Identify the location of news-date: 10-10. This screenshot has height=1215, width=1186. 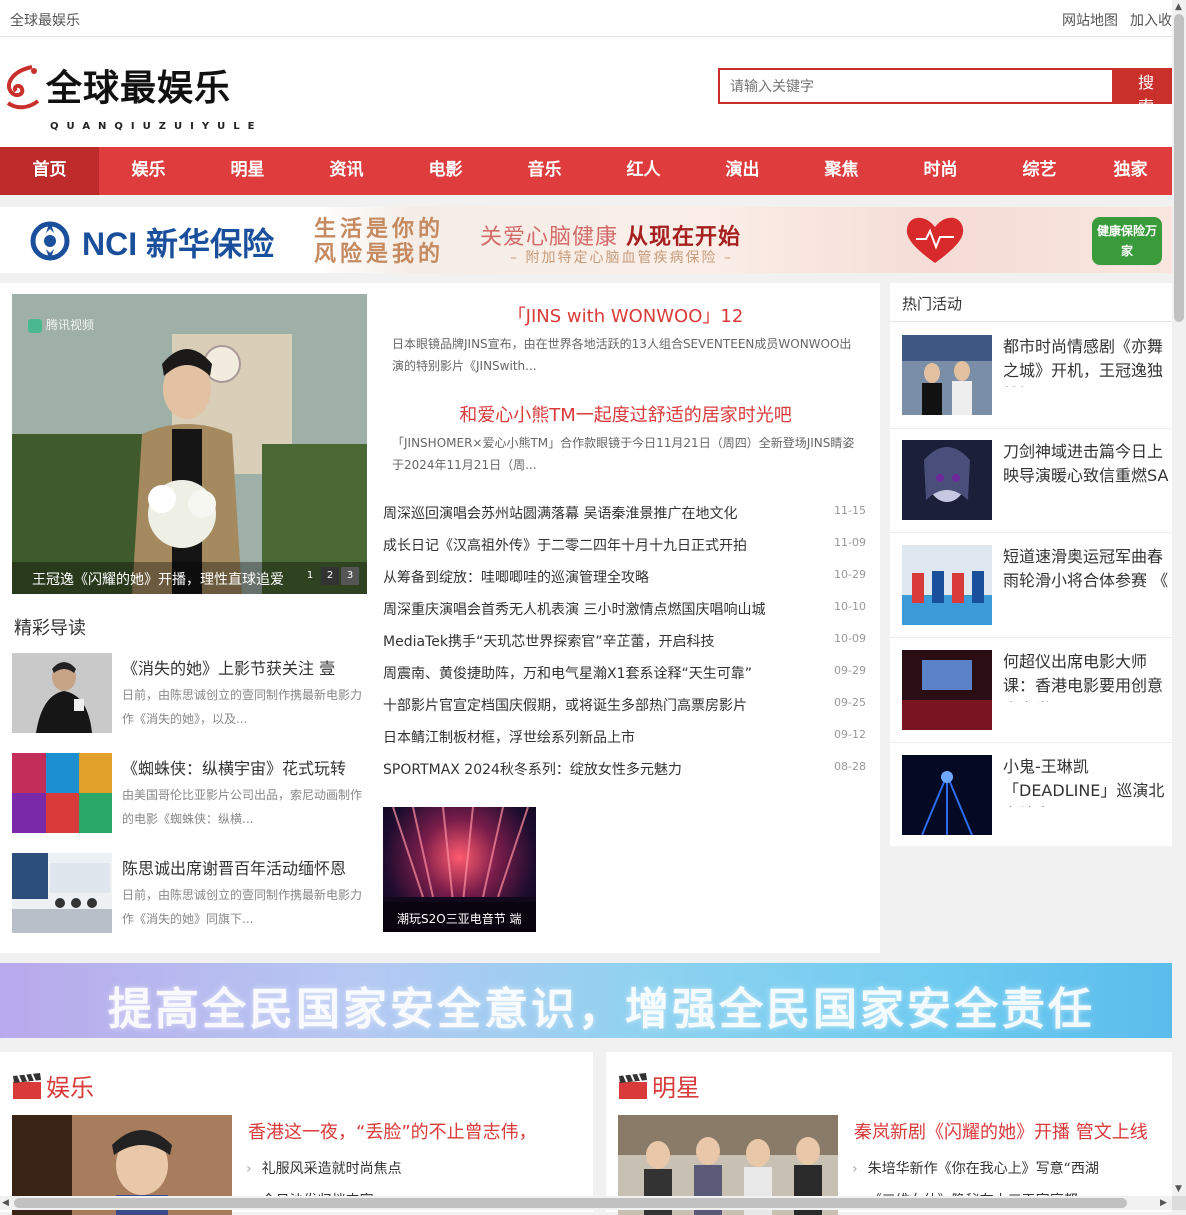
(850, 606).